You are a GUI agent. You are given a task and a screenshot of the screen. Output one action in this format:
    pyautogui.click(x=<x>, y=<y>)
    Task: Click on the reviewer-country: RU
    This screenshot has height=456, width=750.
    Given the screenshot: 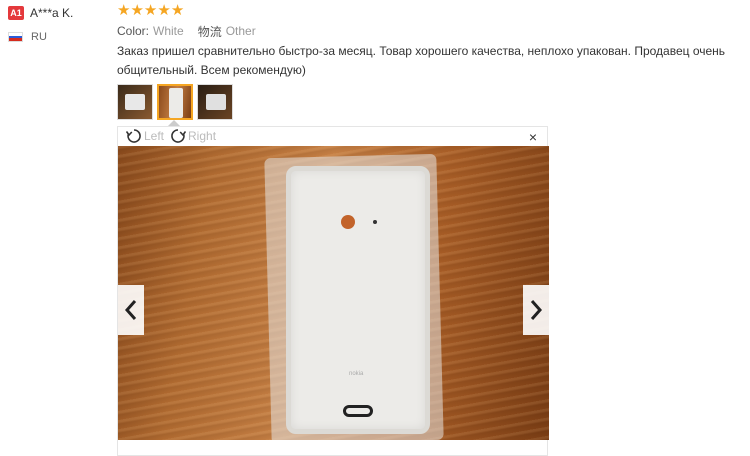 What is the action you would take?
    pyautogui.click(x=39, y=37)
    